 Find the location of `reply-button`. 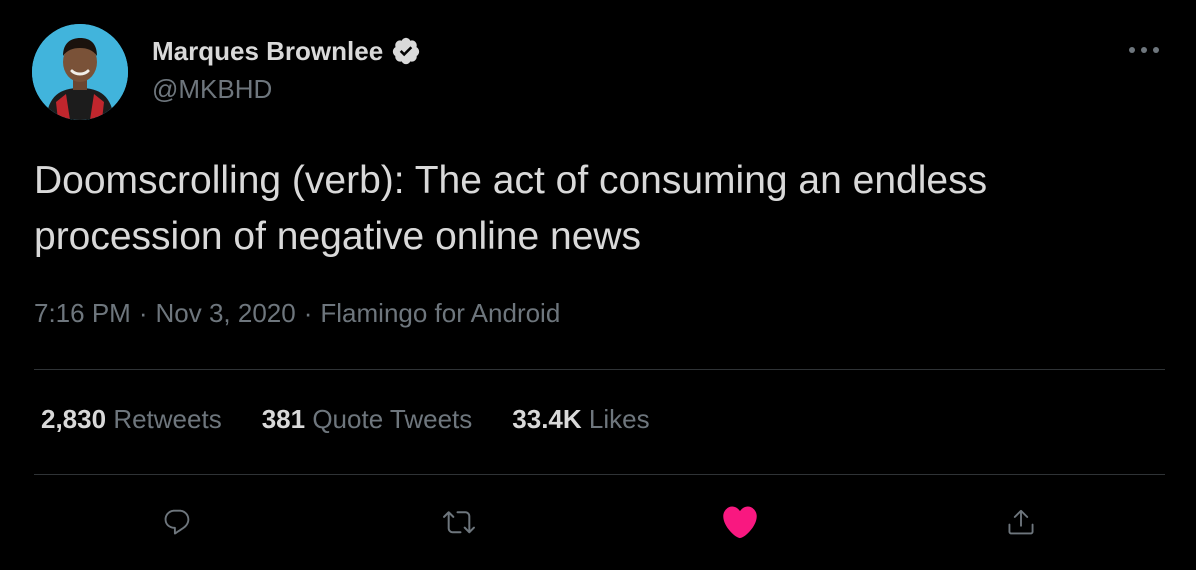

reply-button is located at coordinates (177, 522).